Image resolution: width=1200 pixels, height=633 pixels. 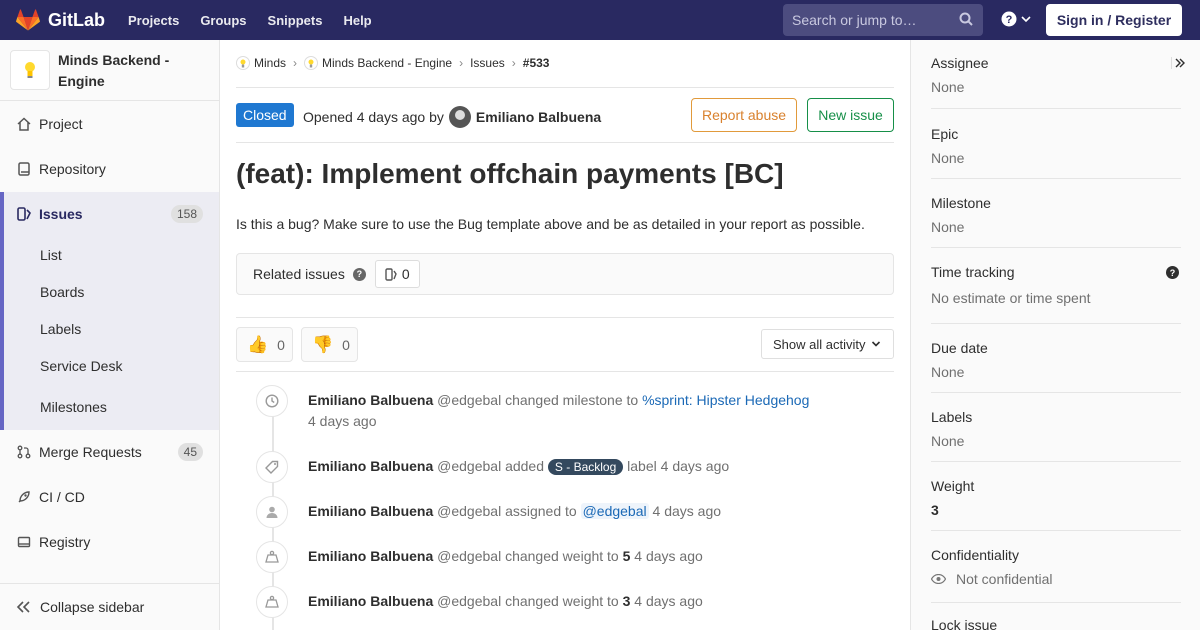 I want to click on lock-issue-label: Lock issue, so click(x=964, y=625).